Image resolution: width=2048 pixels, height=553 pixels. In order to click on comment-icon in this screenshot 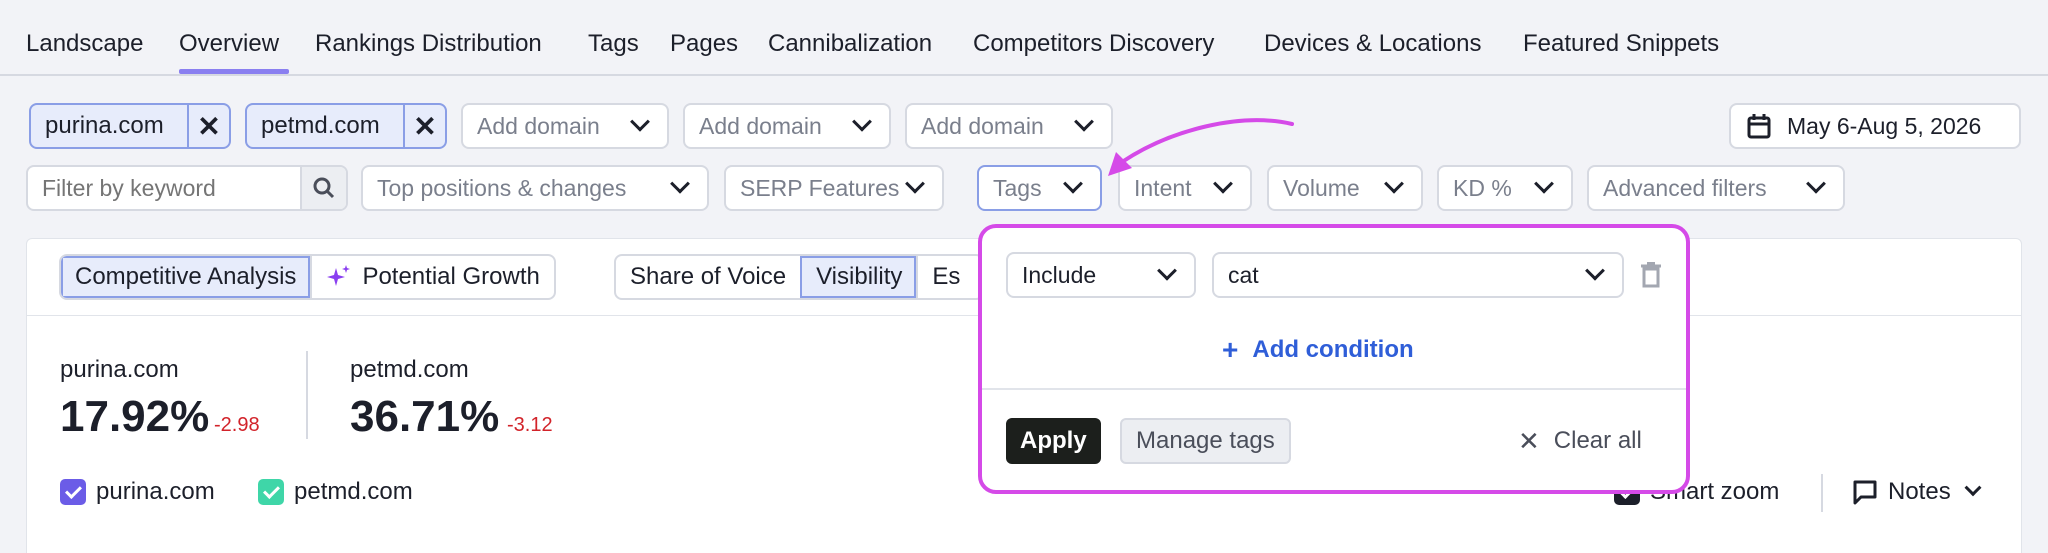, I will do `click(1865, 492)`.